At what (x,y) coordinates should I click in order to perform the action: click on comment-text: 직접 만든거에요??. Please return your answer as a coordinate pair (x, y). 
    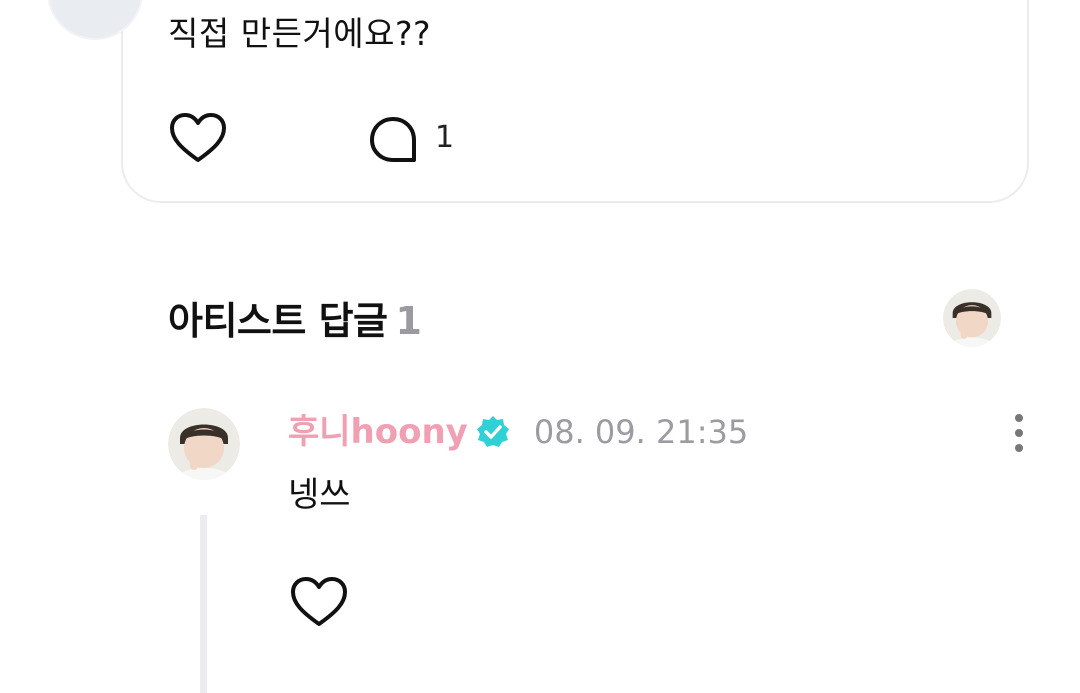
    Looking at the image, I should click on (300, 33).